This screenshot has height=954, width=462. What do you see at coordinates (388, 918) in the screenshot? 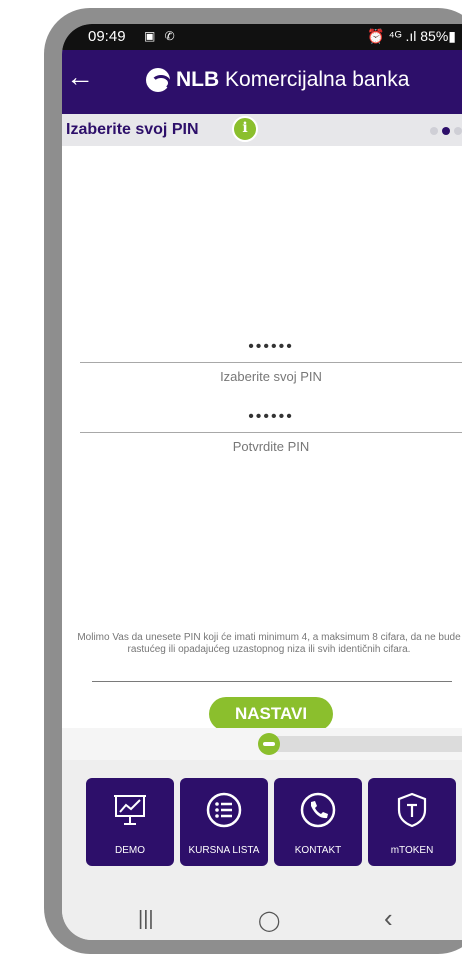
I see `back-icon: ‹` at bounding box center [388, 918].